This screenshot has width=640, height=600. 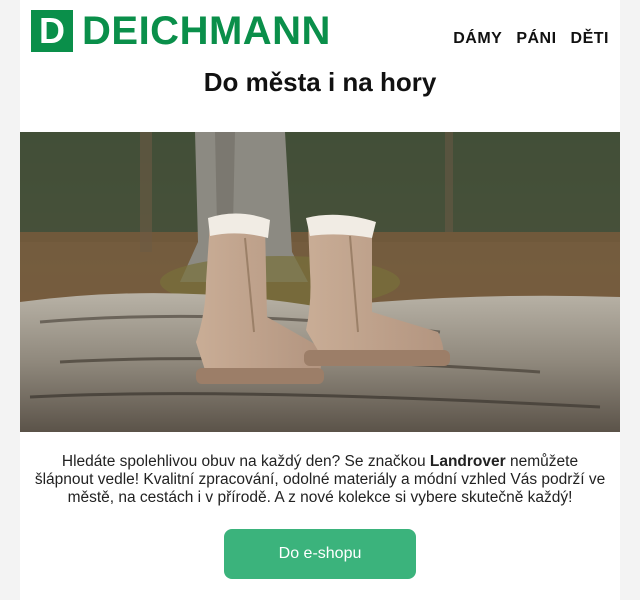 What do you see at coordinates (477, 39) in the screenshot?
I see `nav-link-damy: DÁMY` at bounding box center [477, 39].